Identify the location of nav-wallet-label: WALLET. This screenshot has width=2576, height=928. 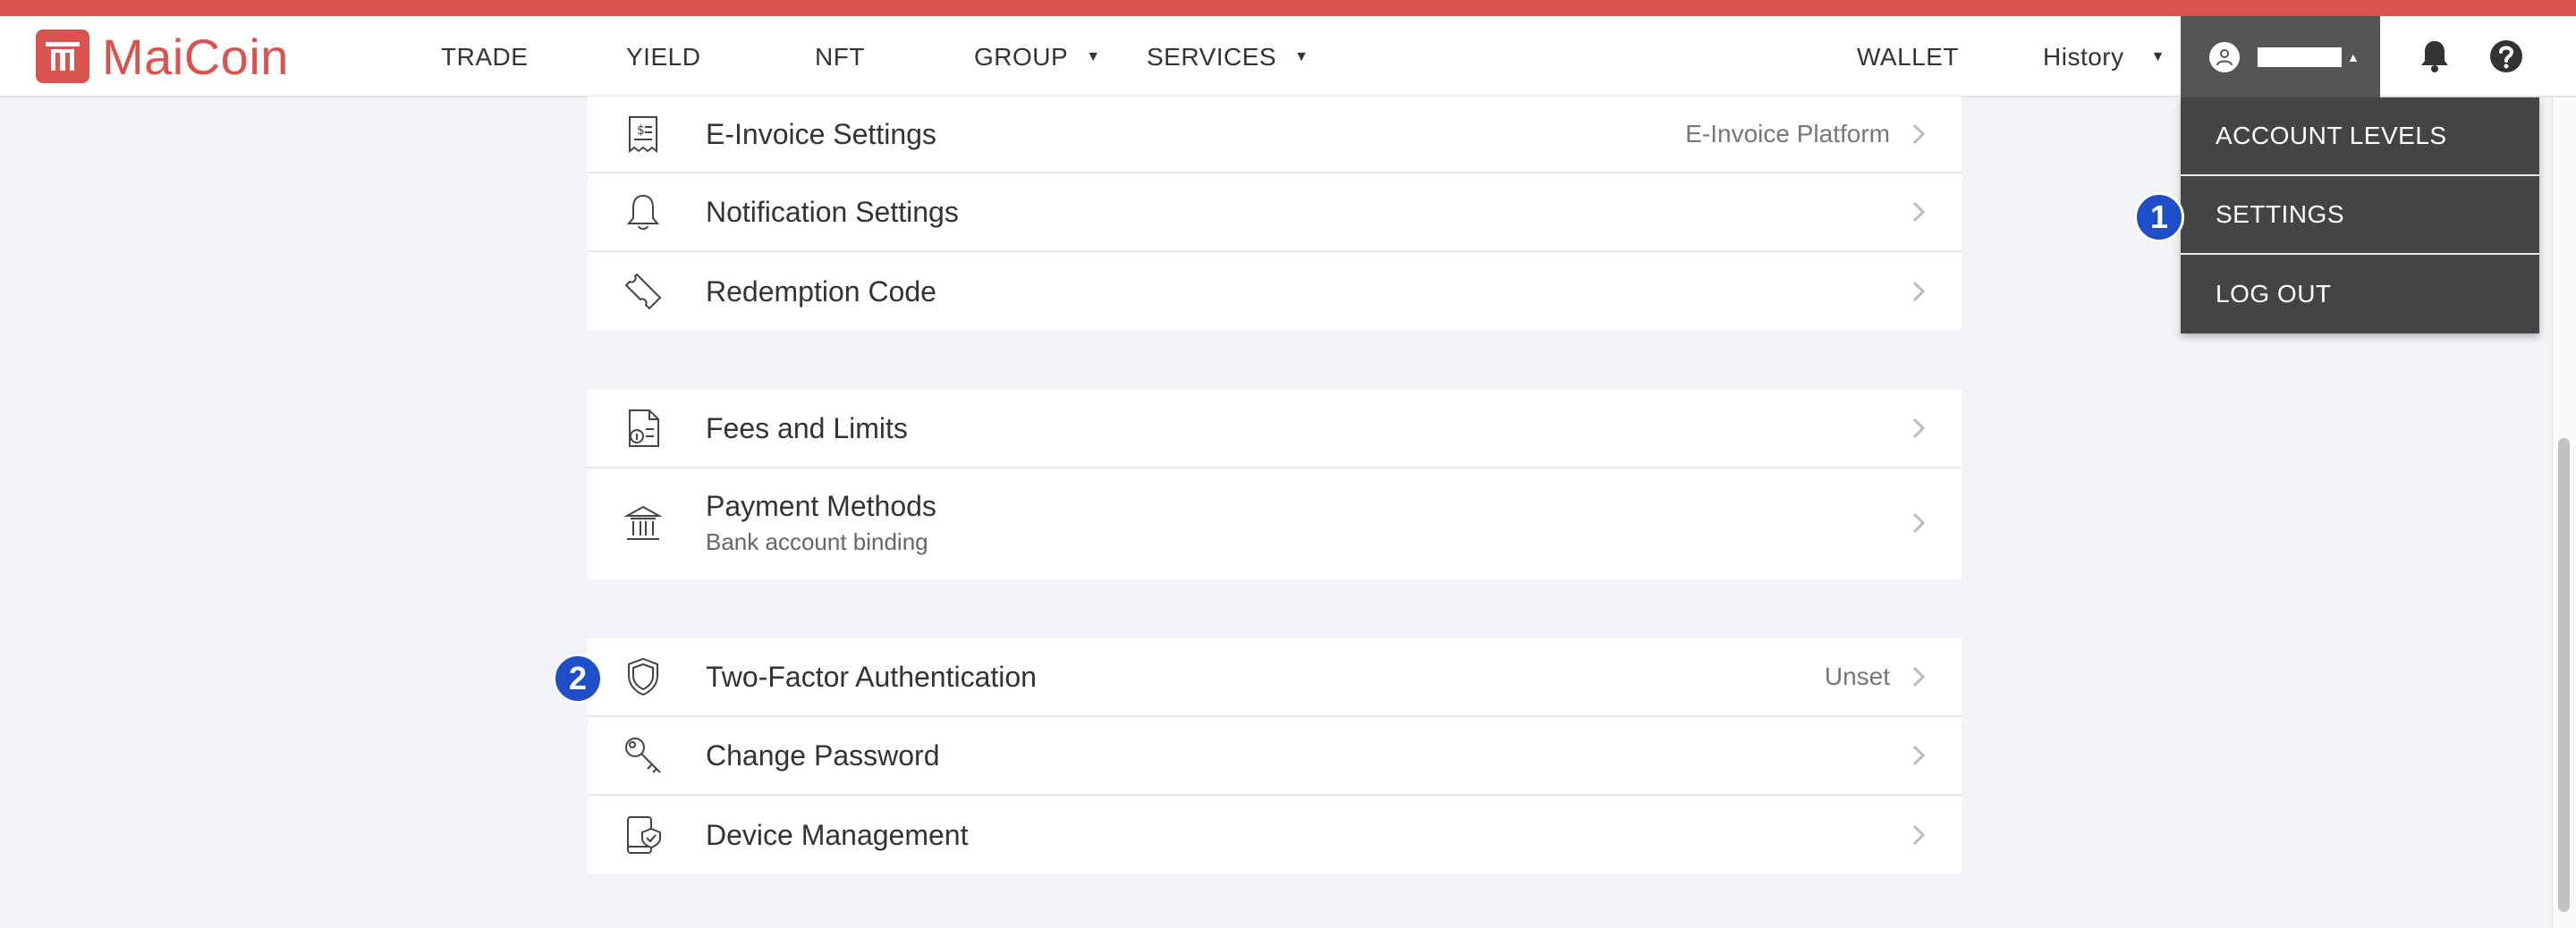
(1908, 57).